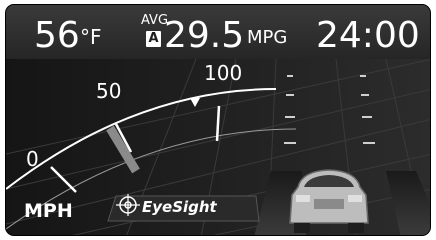 The width and height of the screenshot is (436, 240). What do you see at coordinates (267, 37) in the screenshot?
I see `fuel-economy-unit: MPG` at bounding box center [267, 37].